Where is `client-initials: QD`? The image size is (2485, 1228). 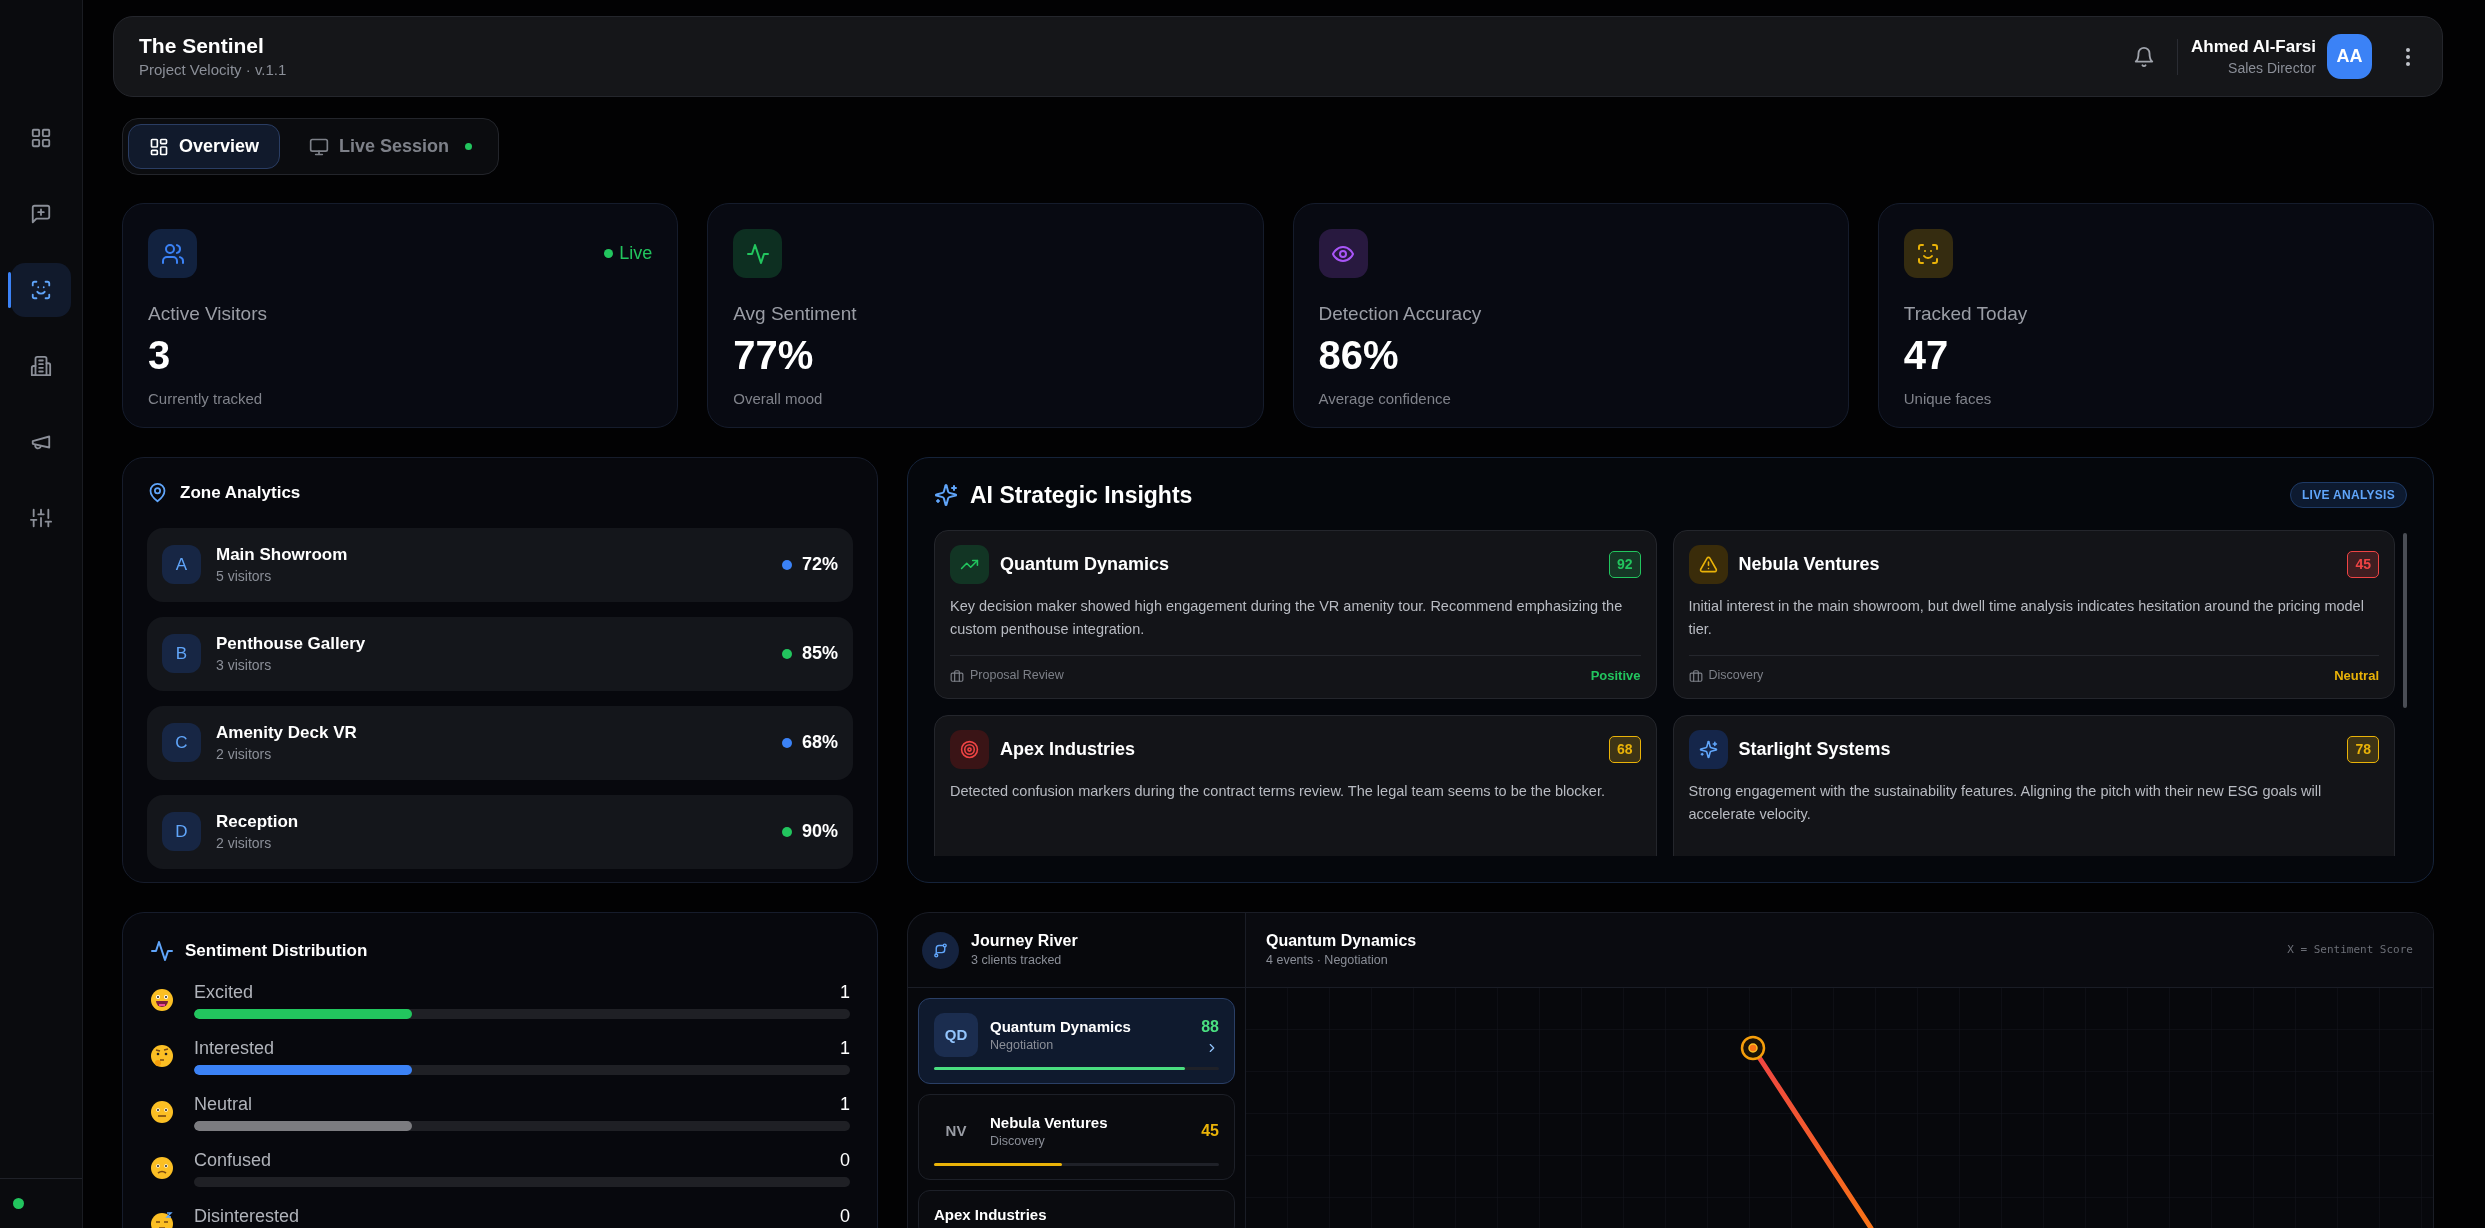
client-initials: QD is located at coordinates (956, 1035).